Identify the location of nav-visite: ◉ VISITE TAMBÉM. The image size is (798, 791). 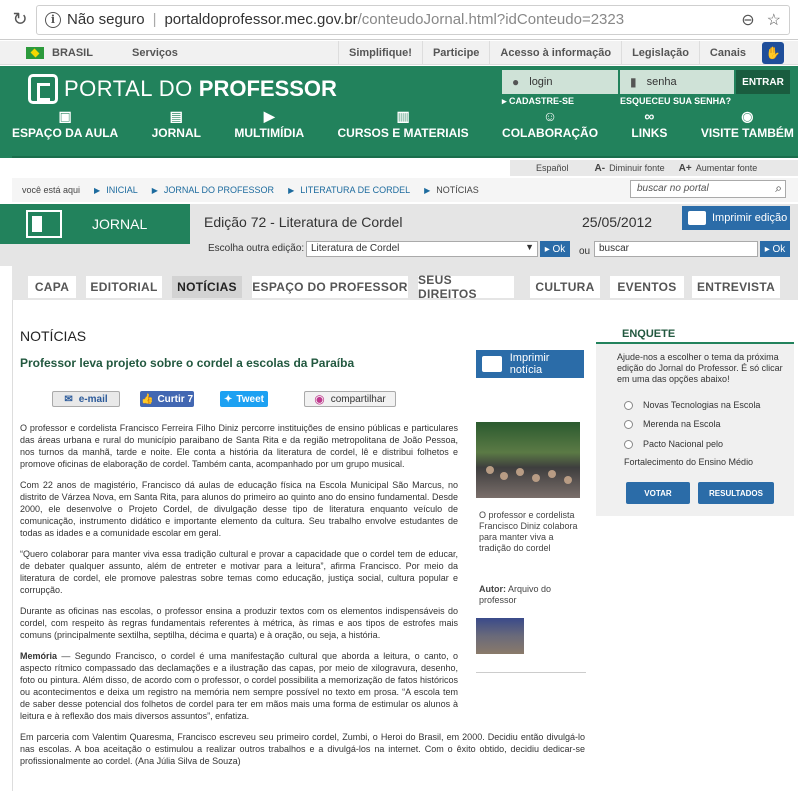
(747, 124).